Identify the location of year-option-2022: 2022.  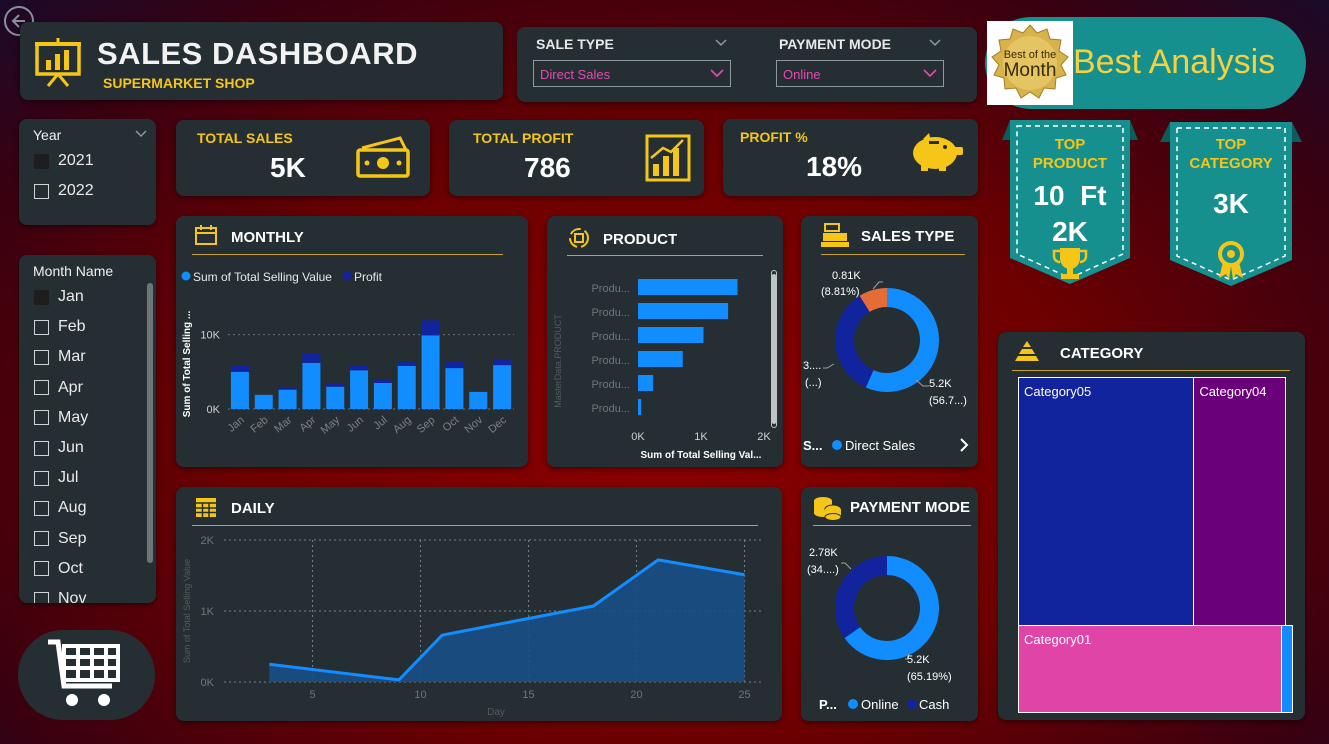
(64, 191).